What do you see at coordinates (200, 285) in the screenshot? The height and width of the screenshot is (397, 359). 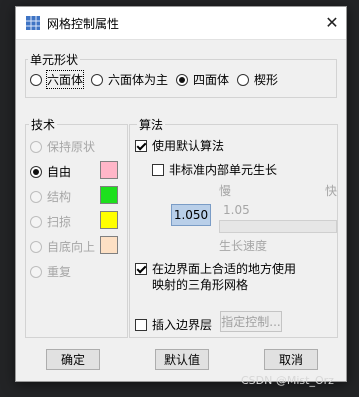 I see `boundary-mapping-label-line2: 映射的三角形网格` at bounding box center [200, 285].